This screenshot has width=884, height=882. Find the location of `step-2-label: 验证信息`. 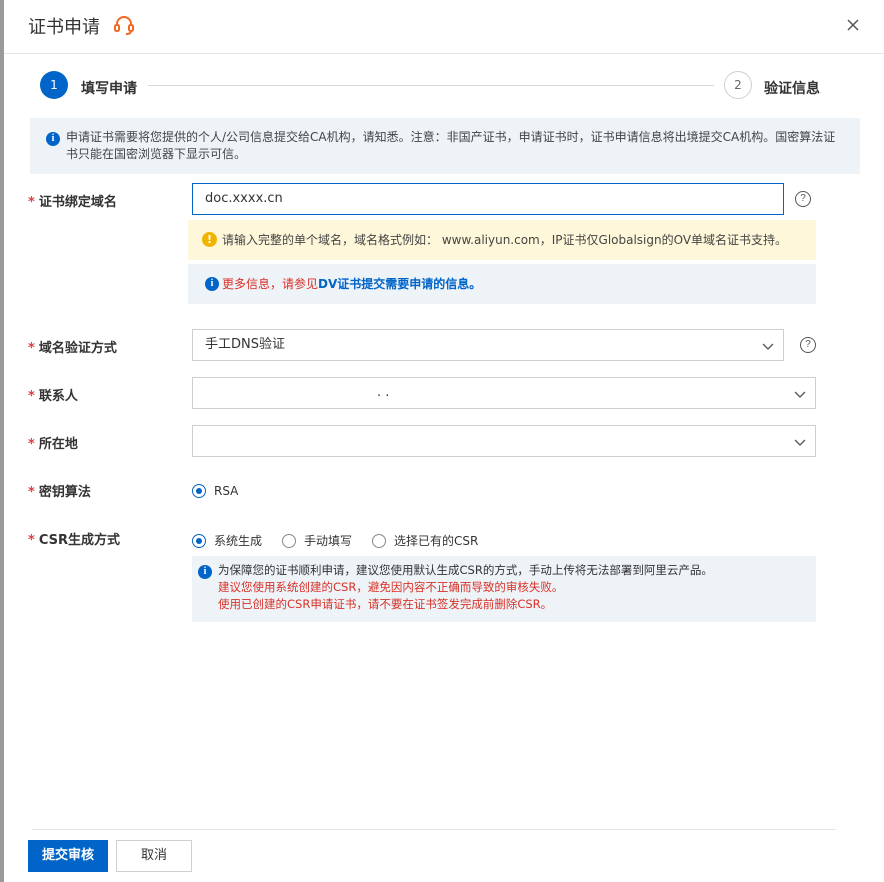

step-2-label: 验证信息 is located at coordinates (792, 89).